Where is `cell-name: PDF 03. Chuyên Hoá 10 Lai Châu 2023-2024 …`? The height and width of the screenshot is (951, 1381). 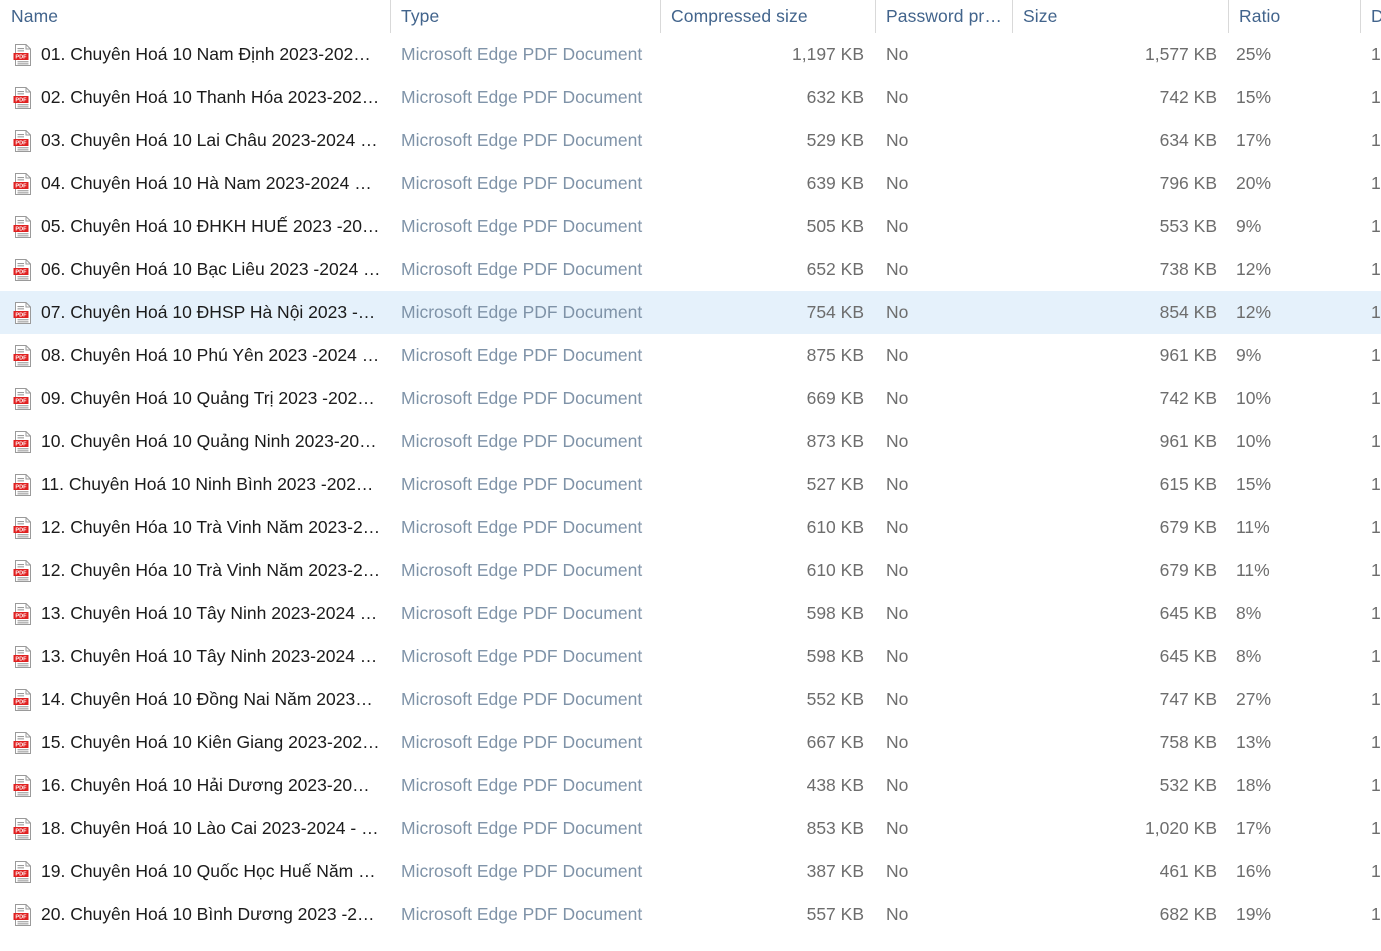
cell-name: PDF 03. Chuyên Hoá 10 Lai Châu 2023-2024 … is located at coordinates (195, 140).